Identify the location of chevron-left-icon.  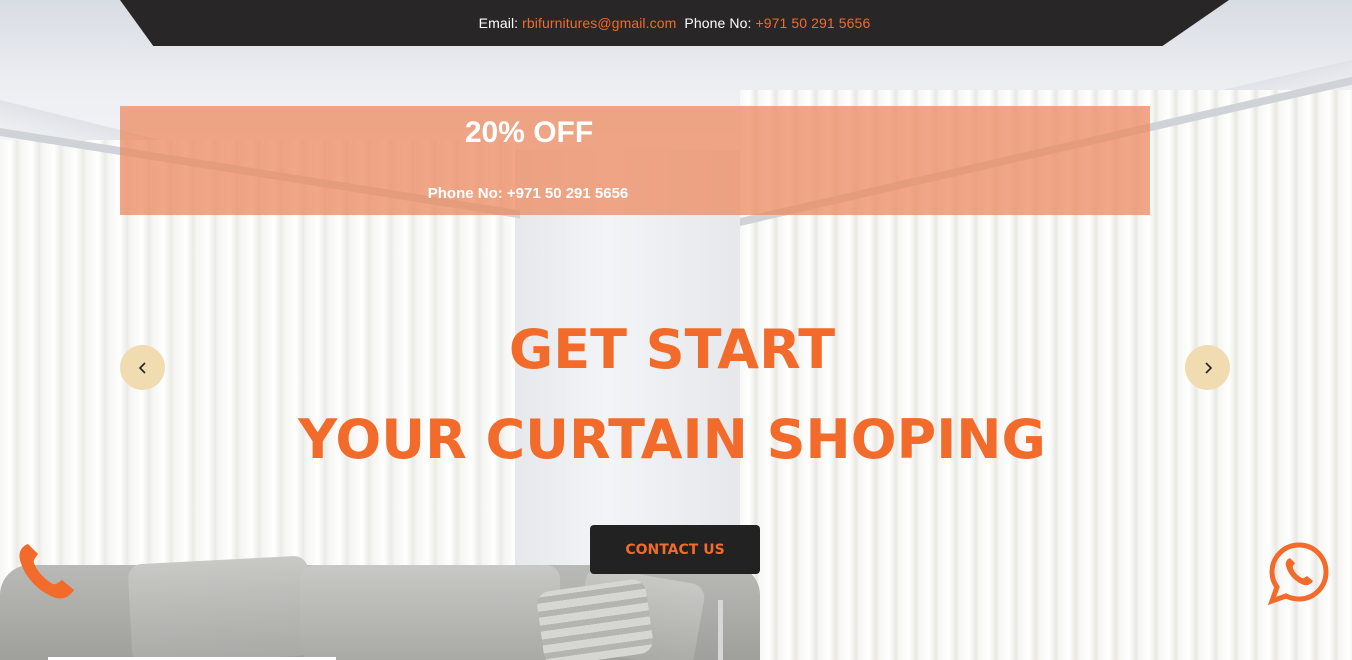
(142, 367).